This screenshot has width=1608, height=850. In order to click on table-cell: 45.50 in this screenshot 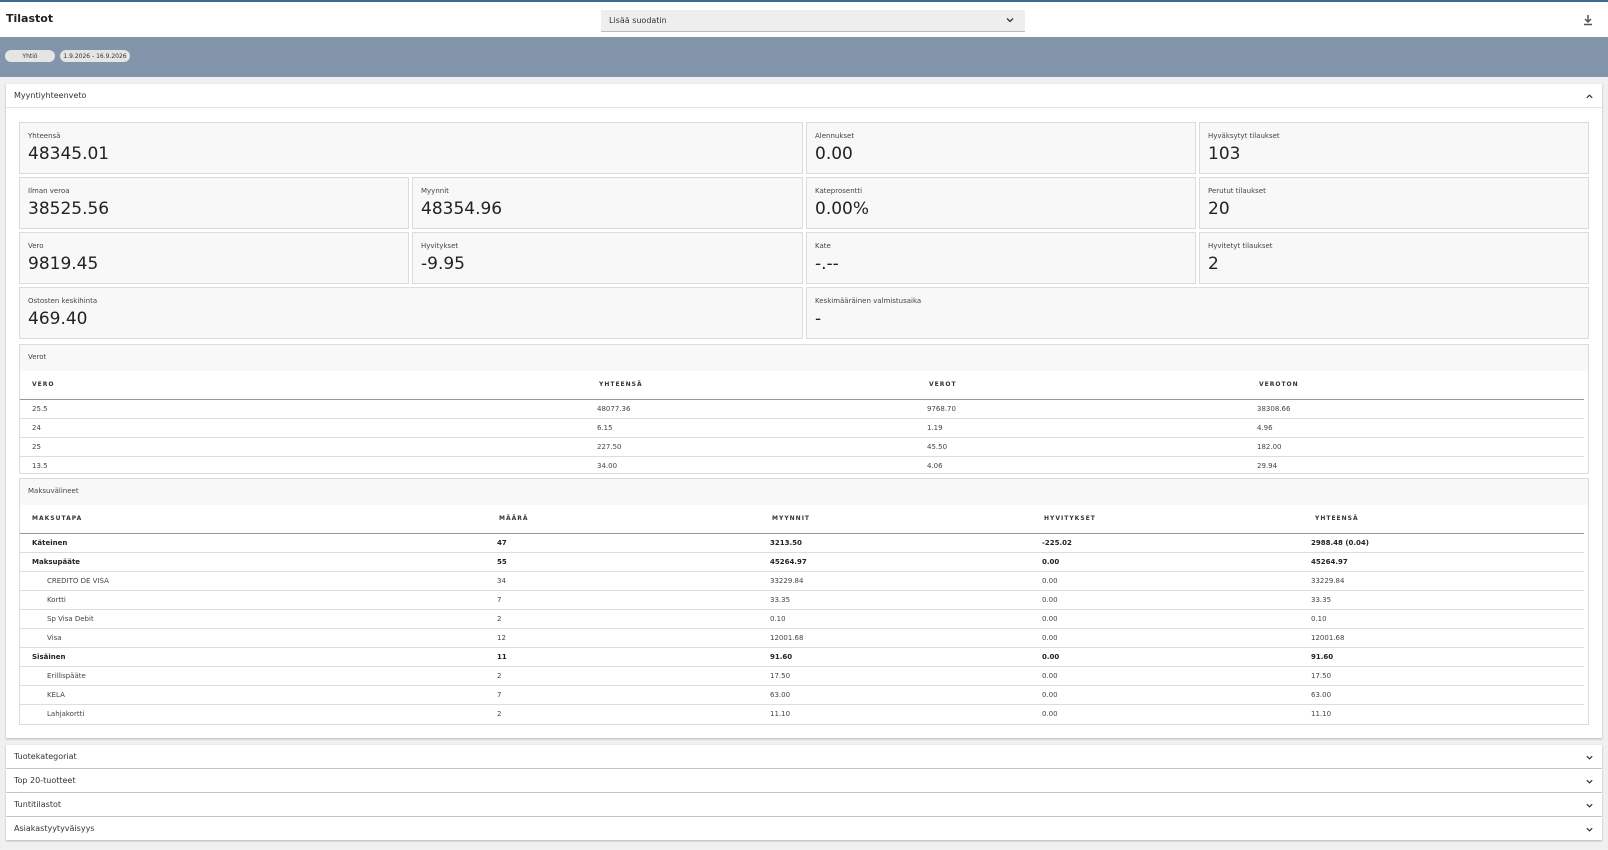, I will do `click(1092, 447)`.